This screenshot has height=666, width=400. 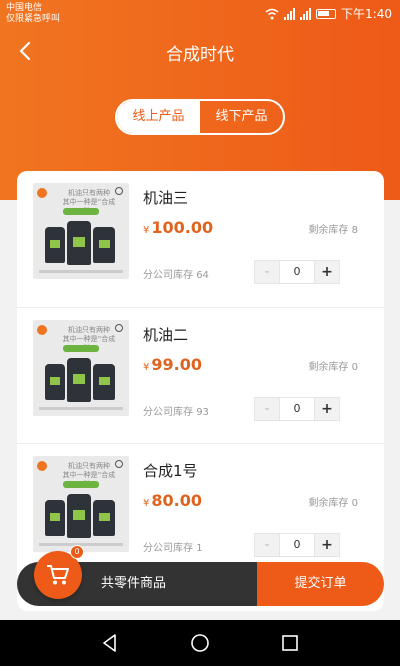 I want to click on status-time: 下午1:40, so click(x=366, y=14).